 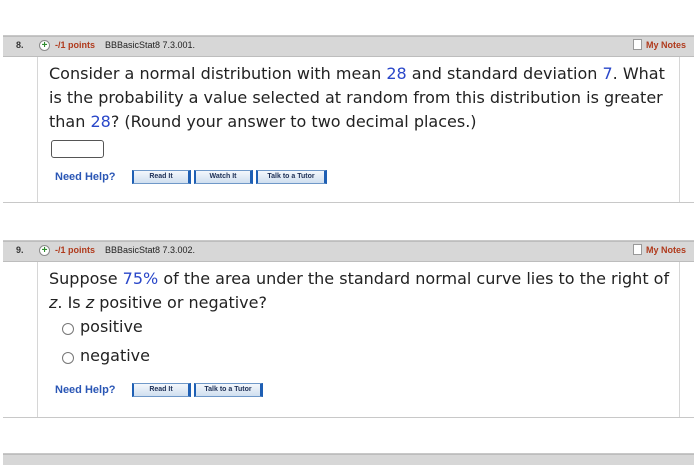 What do you see at coordinates (607, 73) in the screenshot?
I see `sd-value: 7` at bounding box center [607, 73].